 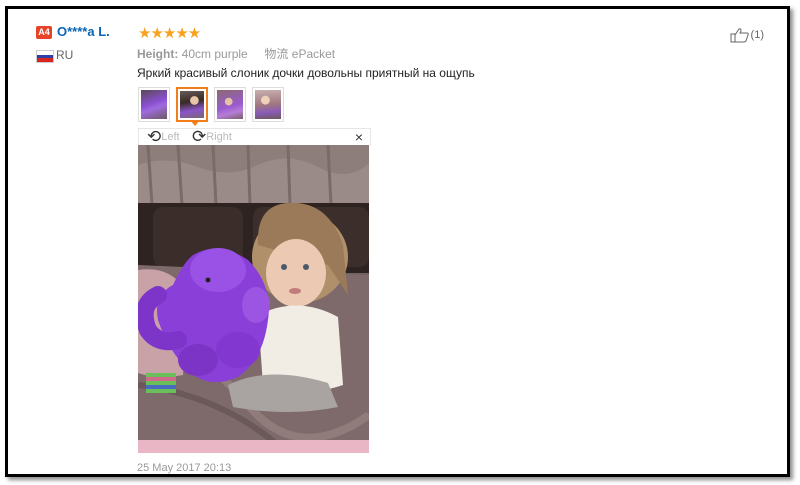 I want to click on photo-viewer-toolbar: ⟲ Left ⟳ Right ×, so click(x=254, y=137).